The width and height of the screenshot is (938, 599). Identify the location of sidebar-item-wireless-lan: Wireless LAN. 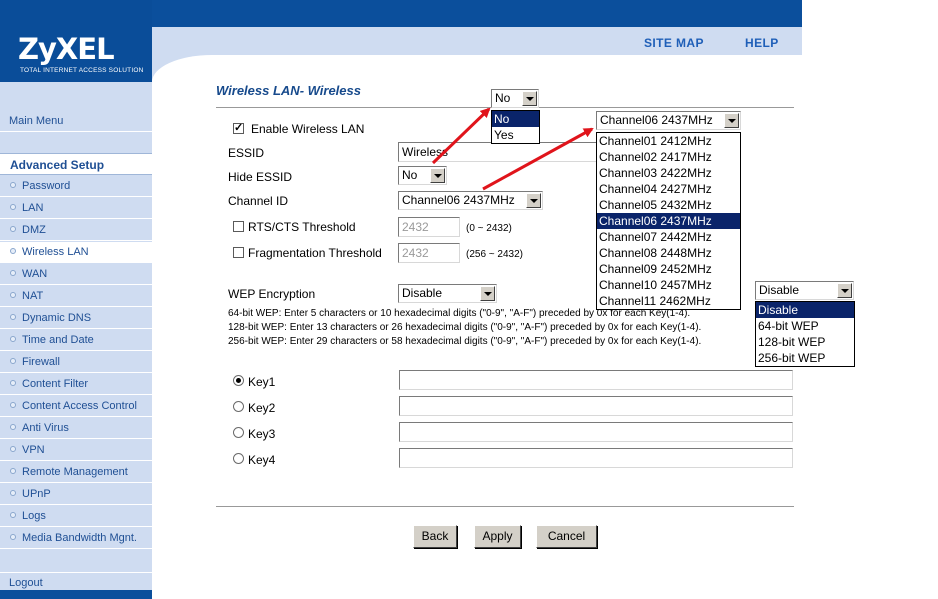
(76, 252).